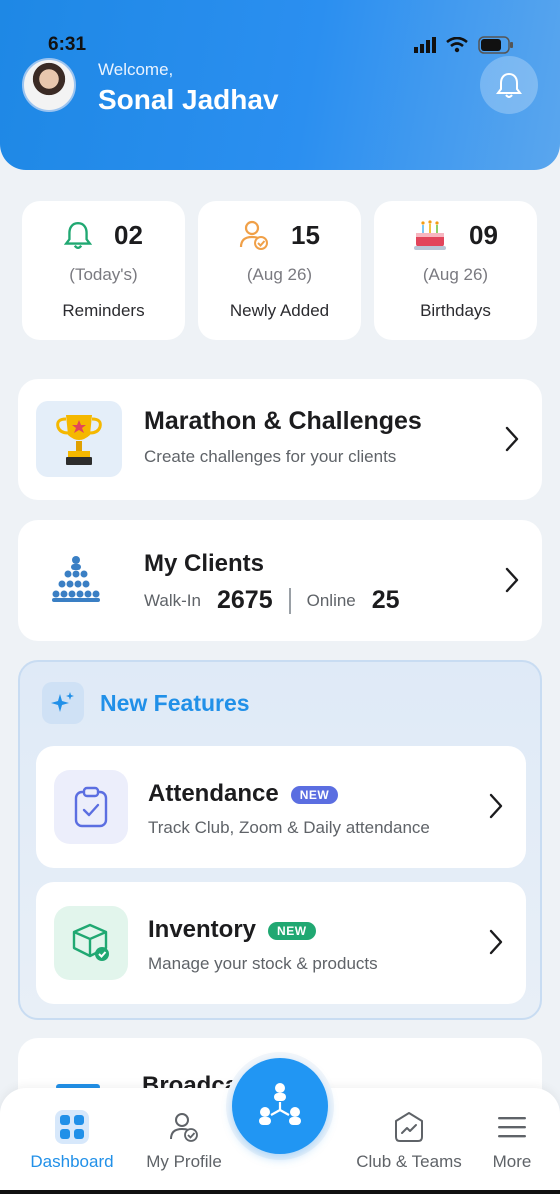 This screenshot has width=560, height=1194. What do you see at coordinates (49, 85) in the screenshot?
I see `avatar` at bounding box center [49, 85].